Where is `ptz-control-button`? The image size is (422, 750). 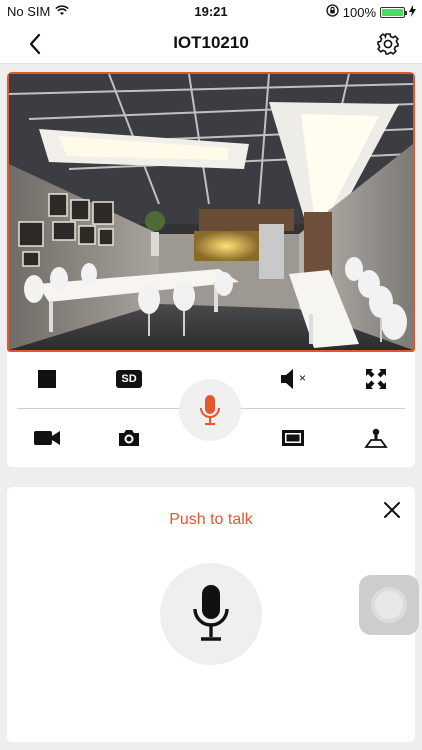 ptz-control-button is located at coordinates (376, 438).